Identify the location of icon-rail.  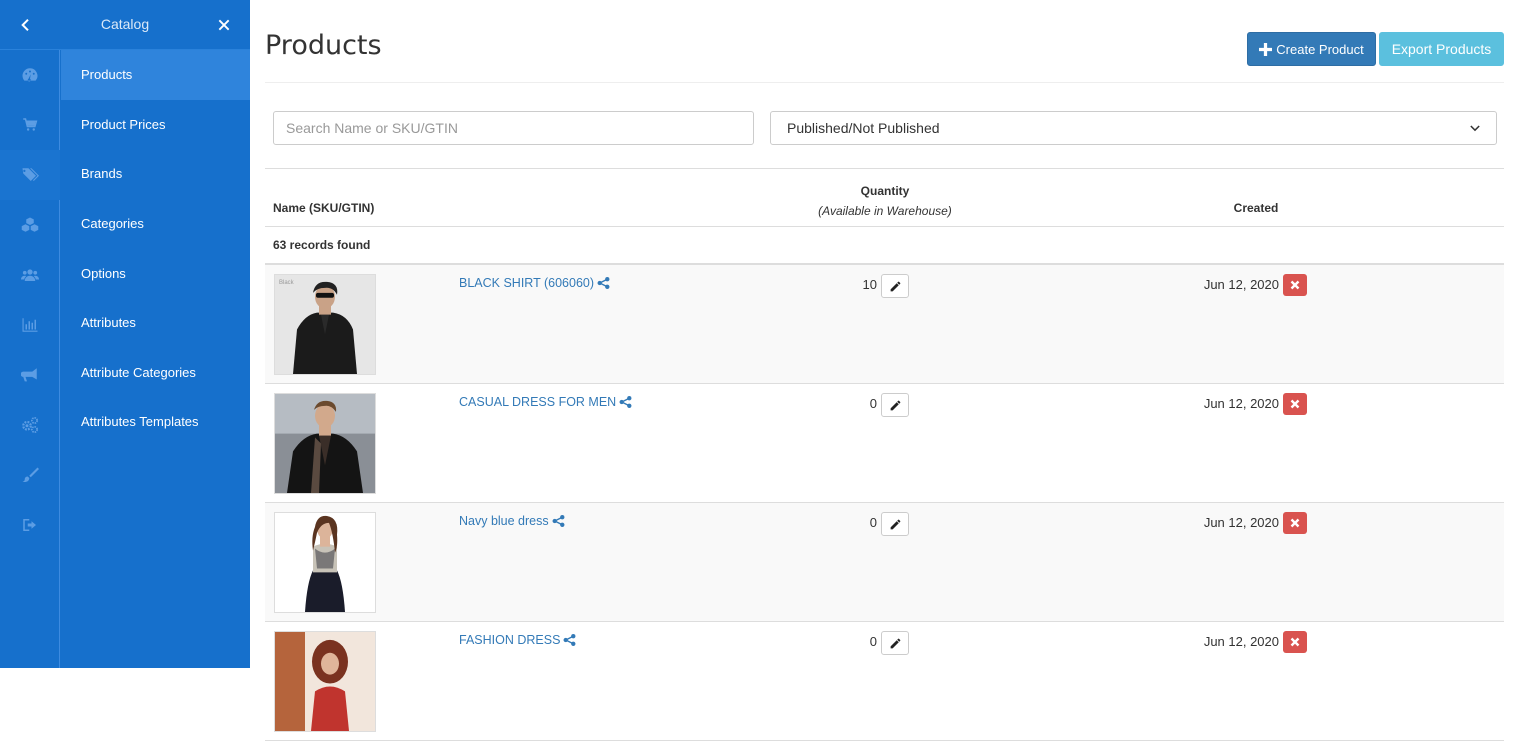
(30, 359).